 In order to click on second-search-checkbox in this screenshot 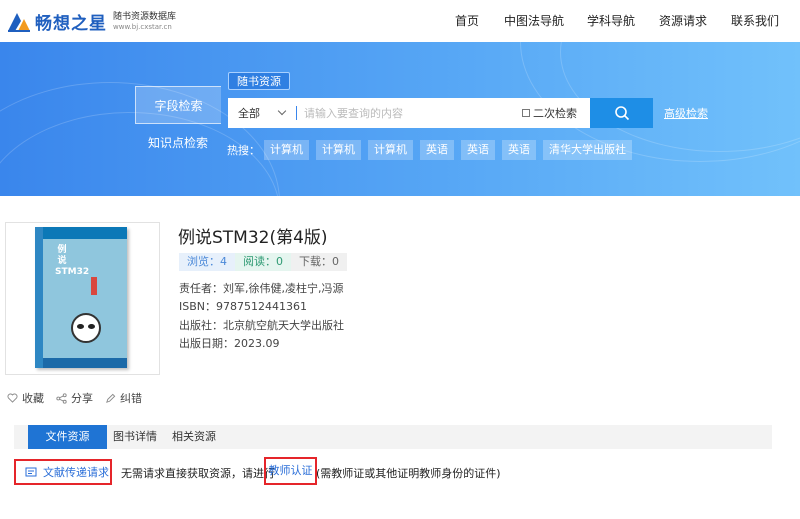, I will do `click(526, 113)`.